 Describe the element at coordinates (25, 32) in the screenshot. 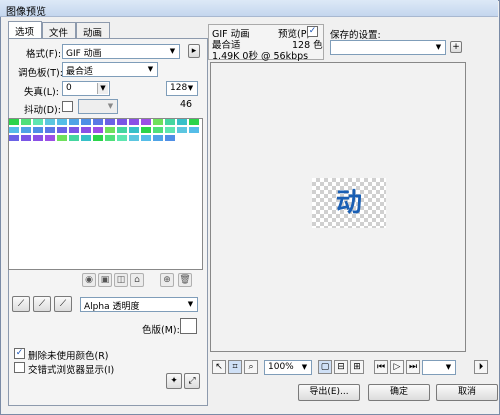

I see `tab-options-label: 选项` at that location.